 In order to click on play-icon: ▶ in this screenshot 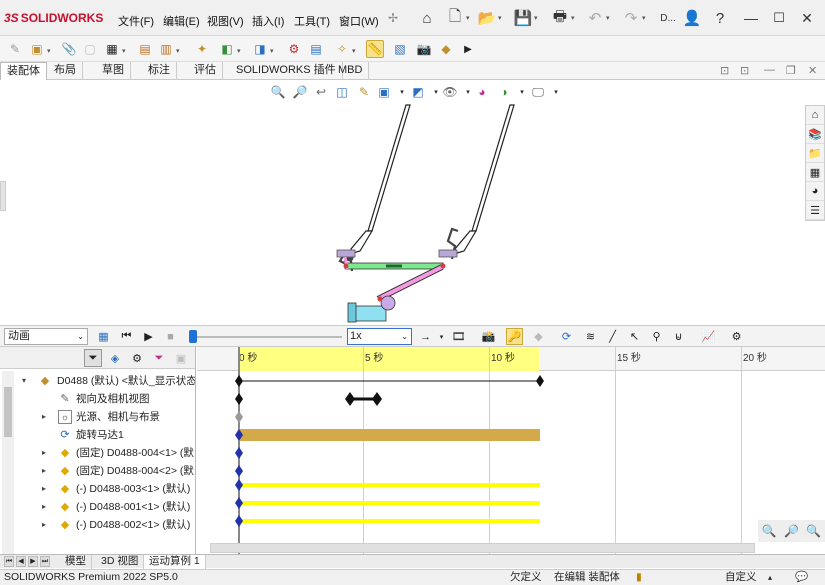, I will do `click(148, 336)`.